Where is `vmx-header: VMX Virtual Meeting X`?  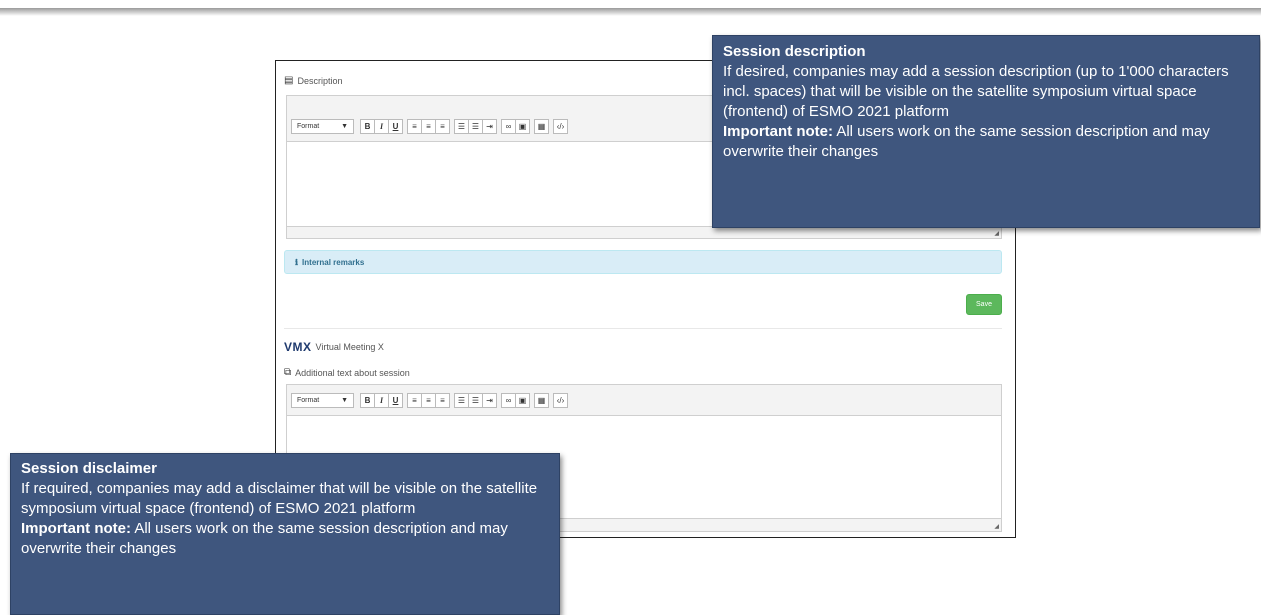 vmx-header: VMX Virtual Meeting X is located at coordinates (334, 347).